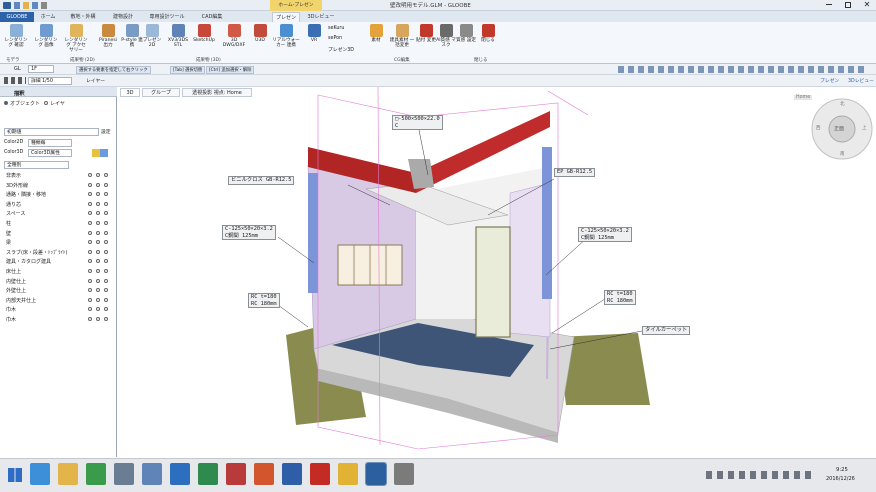  I want to click on layer-row: スラブ(床・段差・ﾄｯﾌﾟﾗｲﾄ), so click(36, 252).